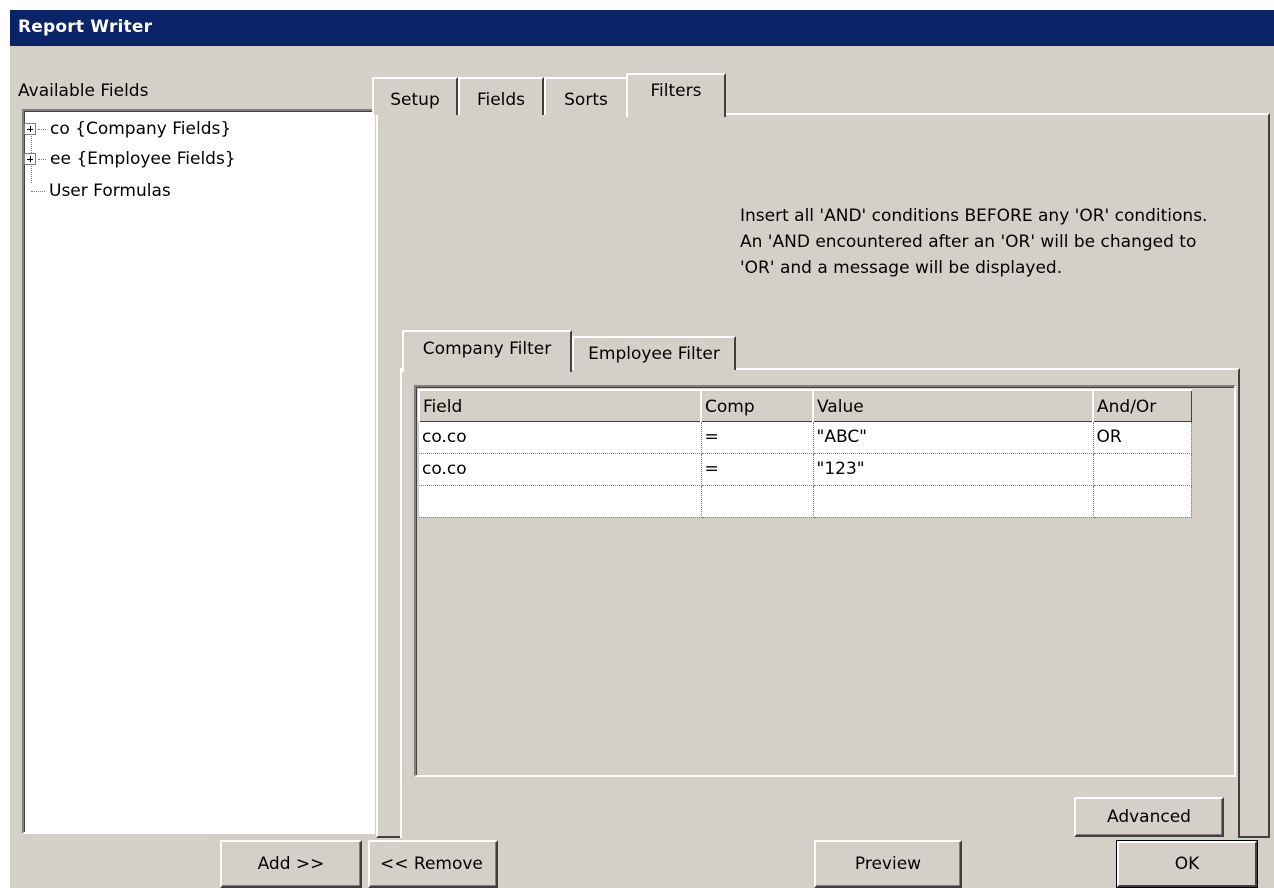 The width and height of the screenshot is (1274, 888). I want to click on col-header-comp: Comp, so click(757, 405).